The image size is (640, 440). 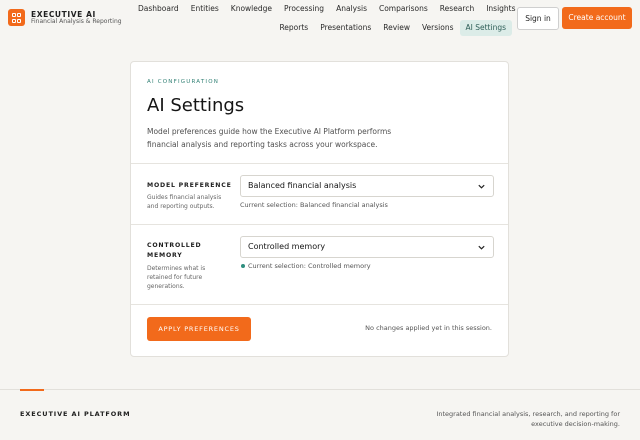 What do you see at coordinates (205, 8) in the screenshot?
I see `nav-entities: Entities` at bounding box center [205, 8].